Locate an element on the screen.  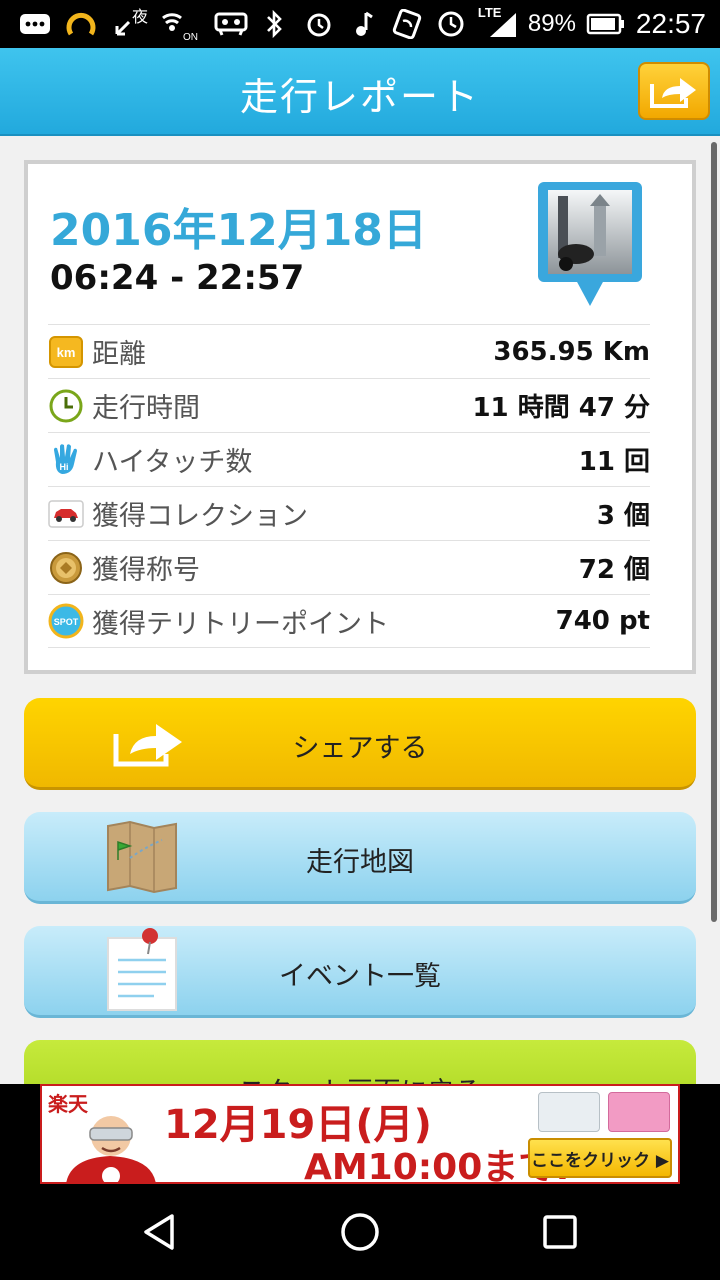
stat-row-drive-time: 走行時間 11 時間 47 分 is located at coordinates (349, 405).